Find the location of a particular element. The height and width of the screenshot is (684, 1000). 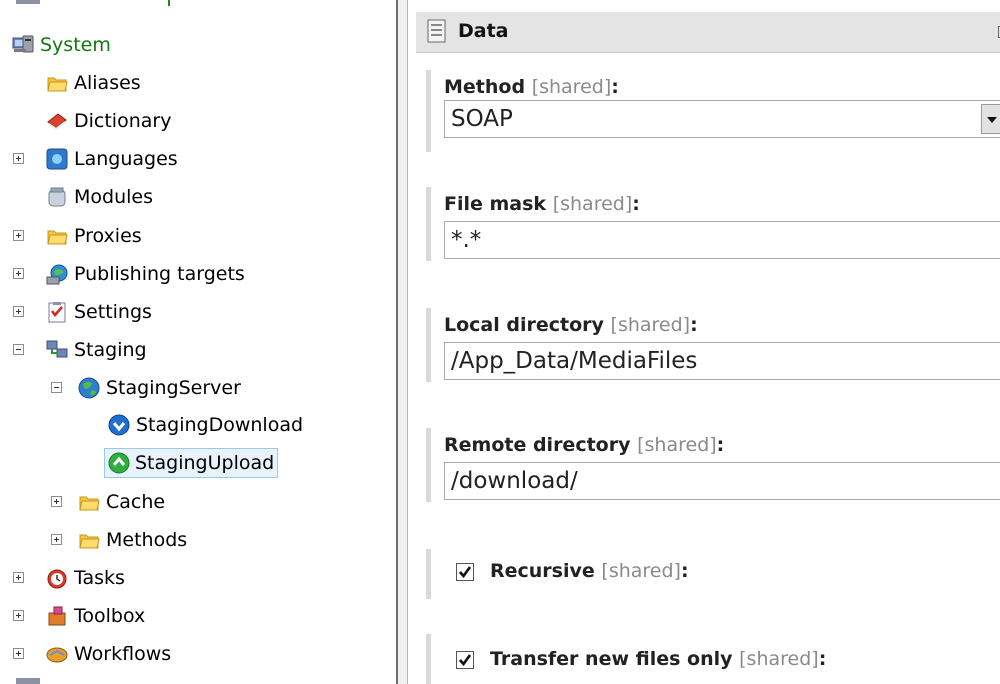

collapse-stagingserver-icon is located at coordinates (56, 387).